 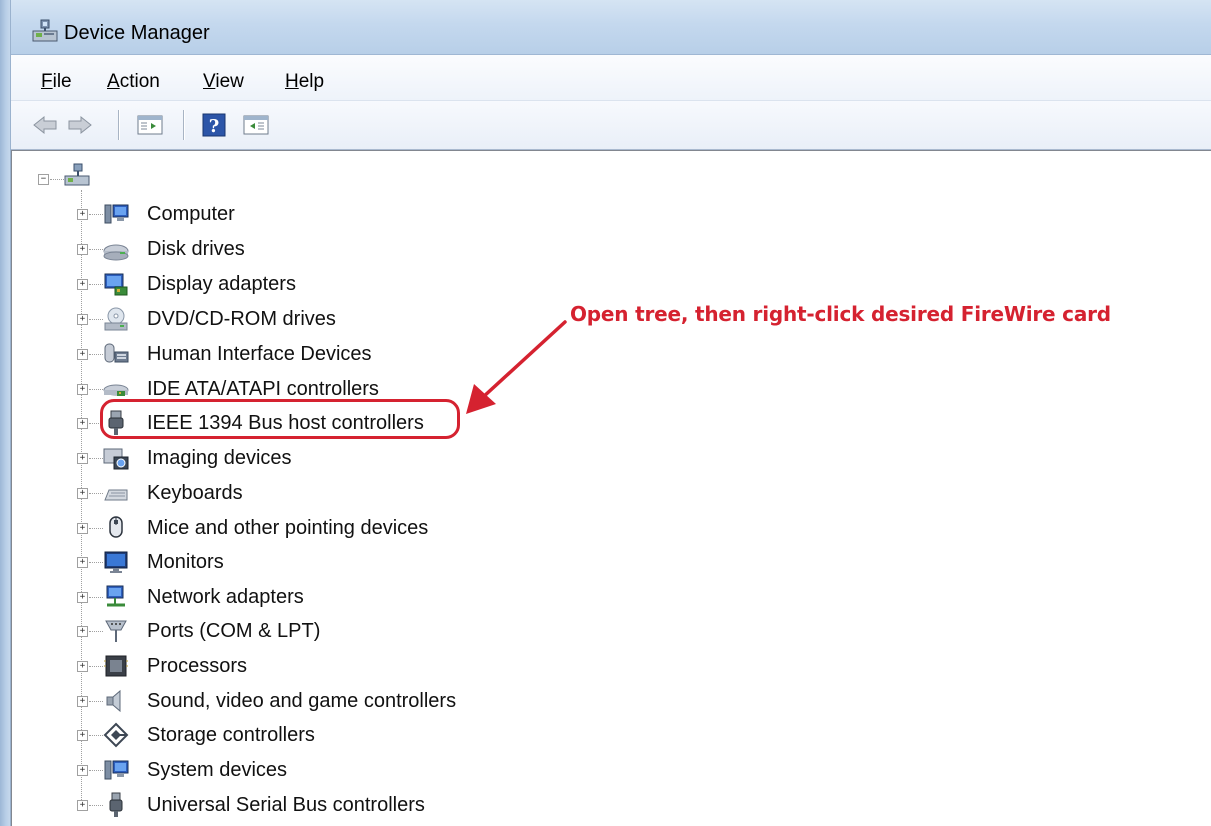 What do you see at coordinates (116, 527) in the screenshot?
I see `mouse-icon` at bounding box center [116, 527].